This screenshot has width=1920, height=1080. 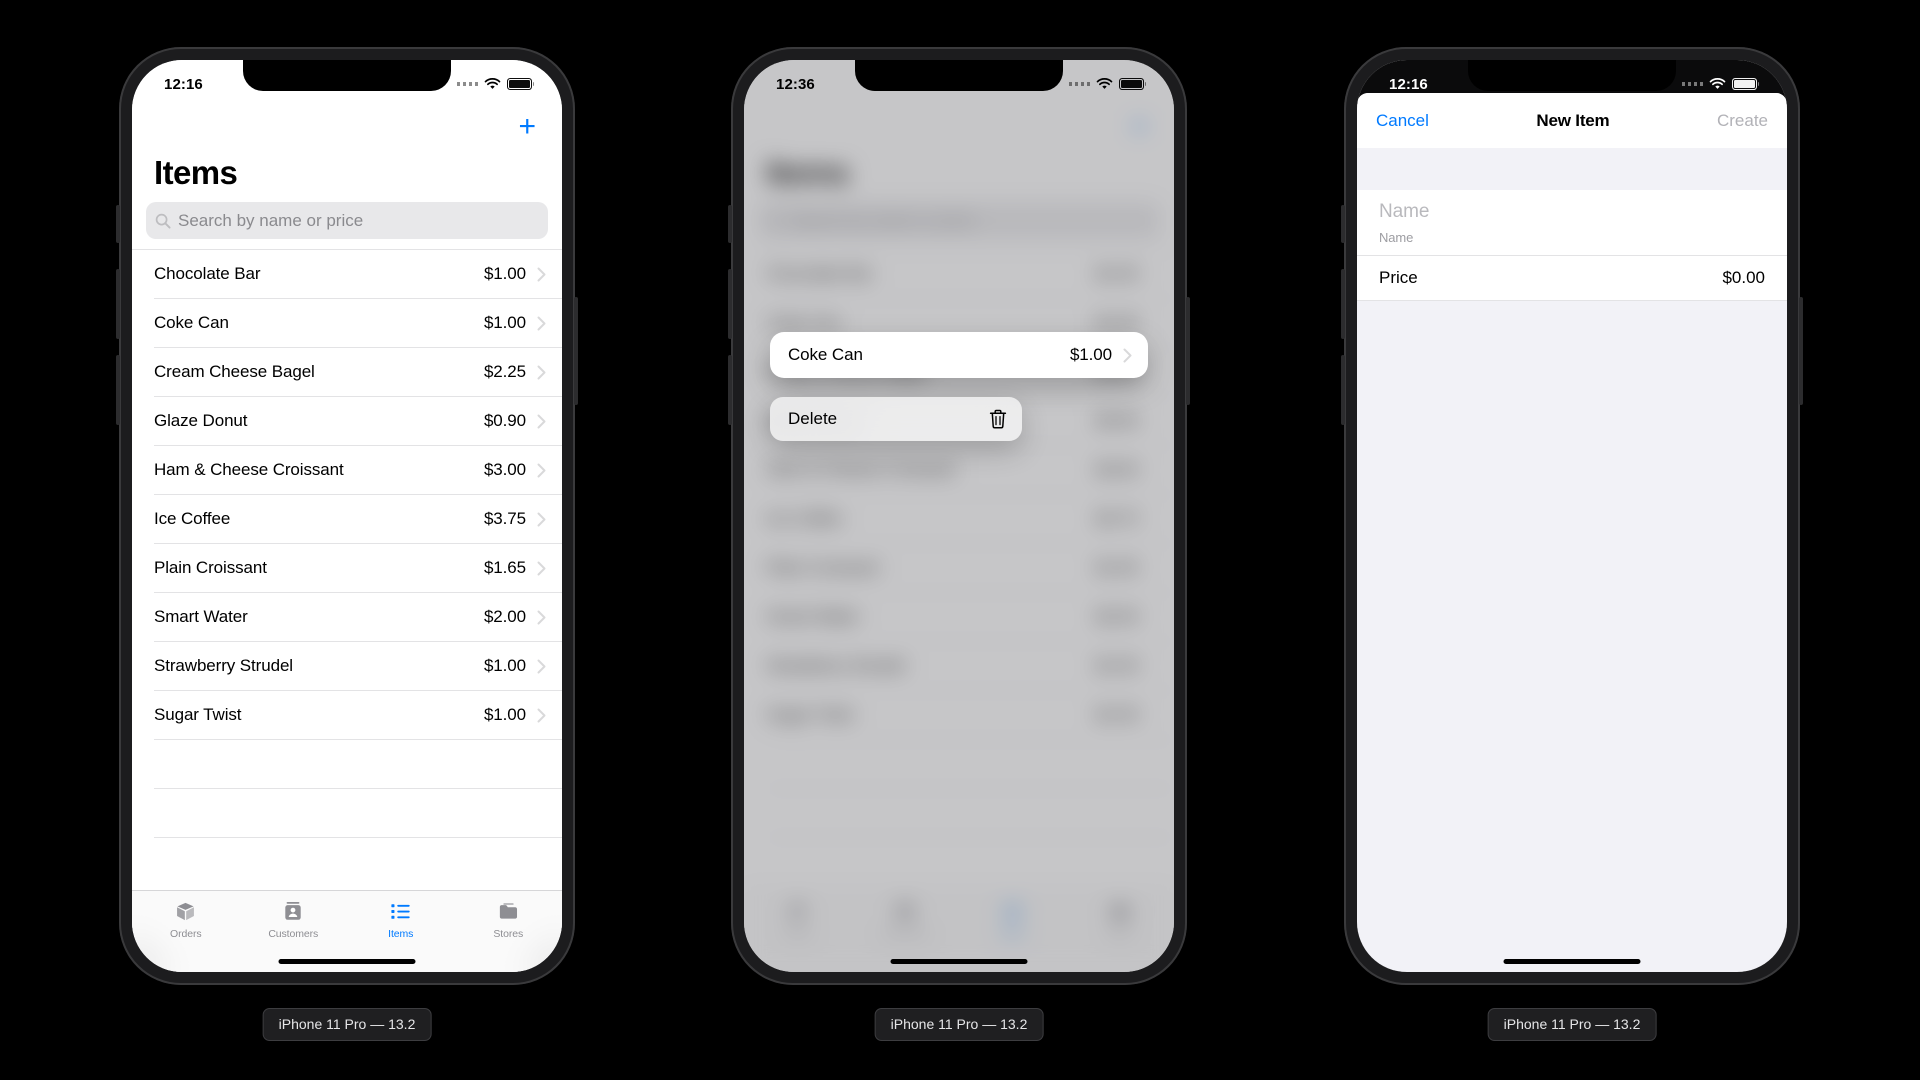 What do you see at coordinates (270, 221) in the screenshot?
I see `search-input: Search by name or price` at bounding box center [270, 221].